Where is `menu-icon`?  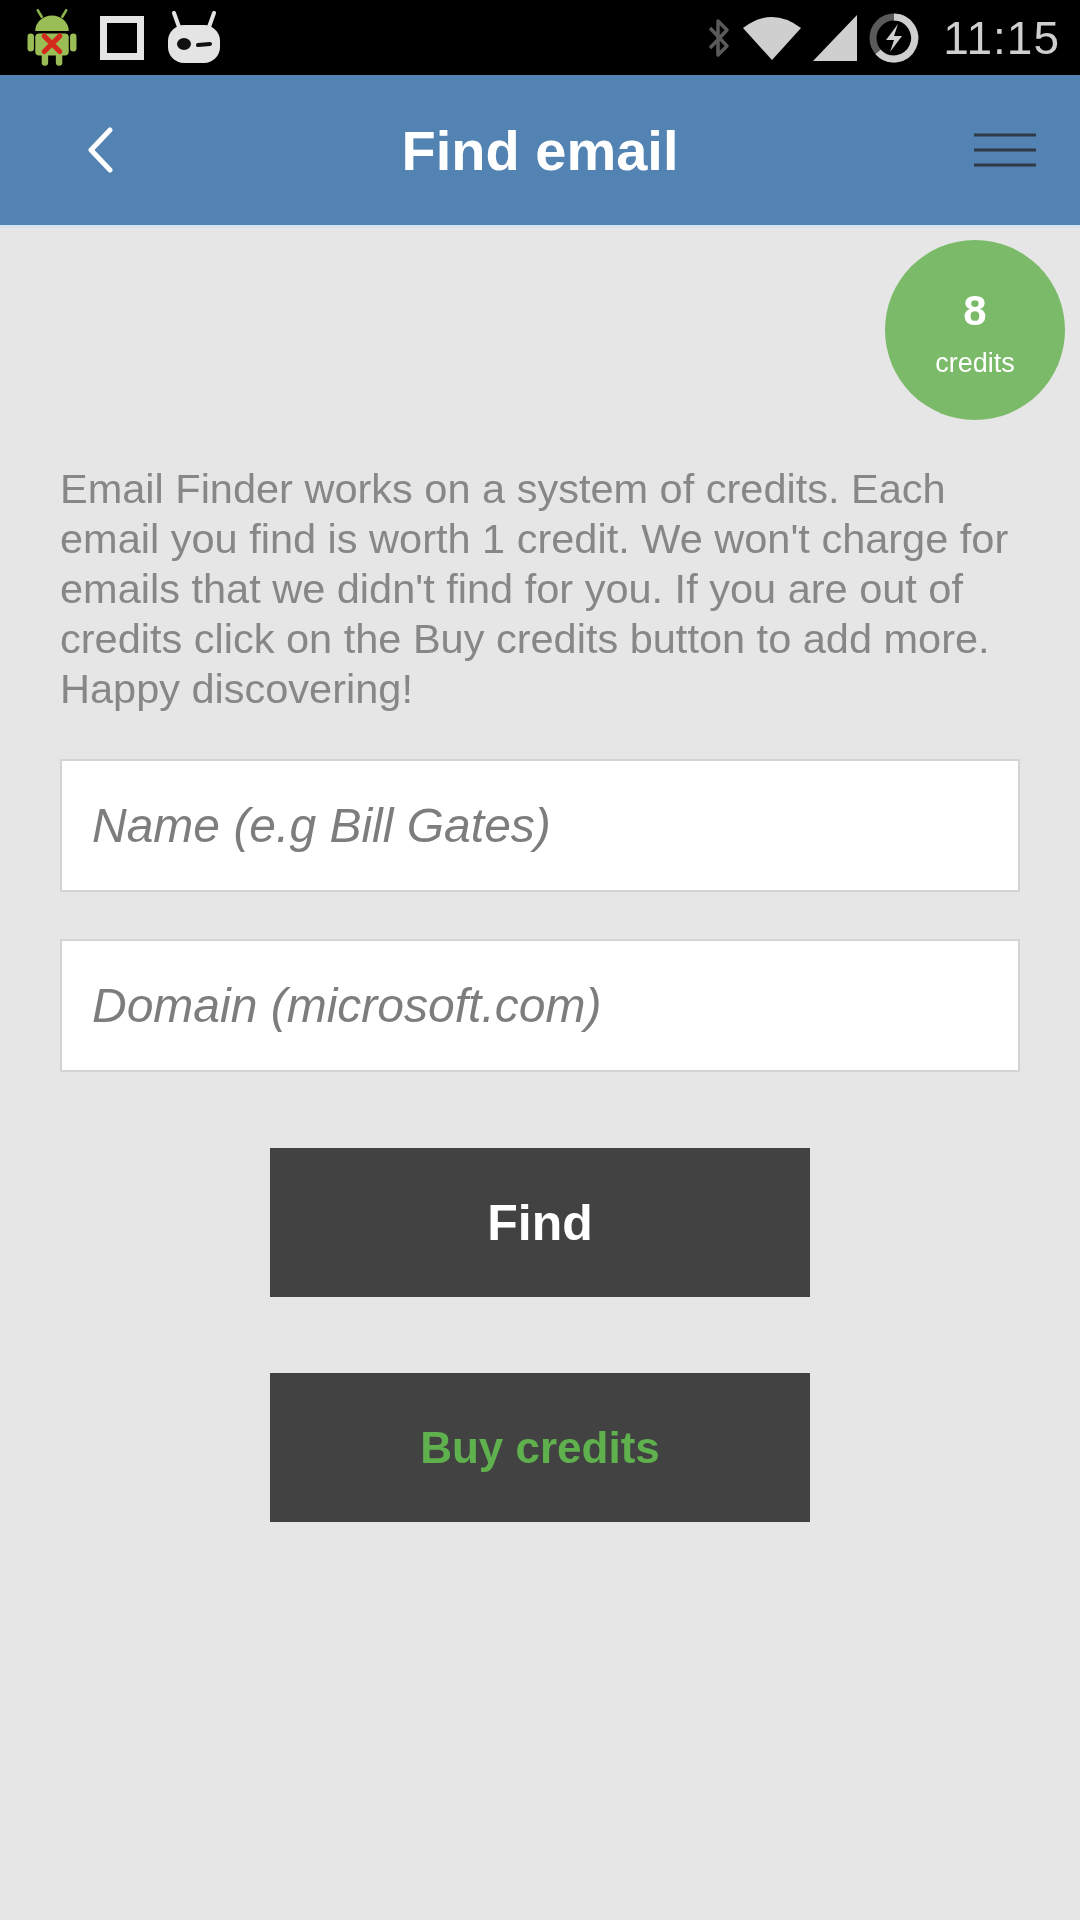
menu-icon is located at coordinates (1005, 150).